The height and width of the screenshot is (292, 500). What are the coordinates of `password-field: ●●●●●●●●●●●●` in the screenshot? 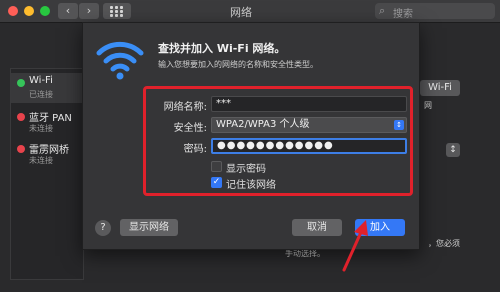 It's located at (309, 146).